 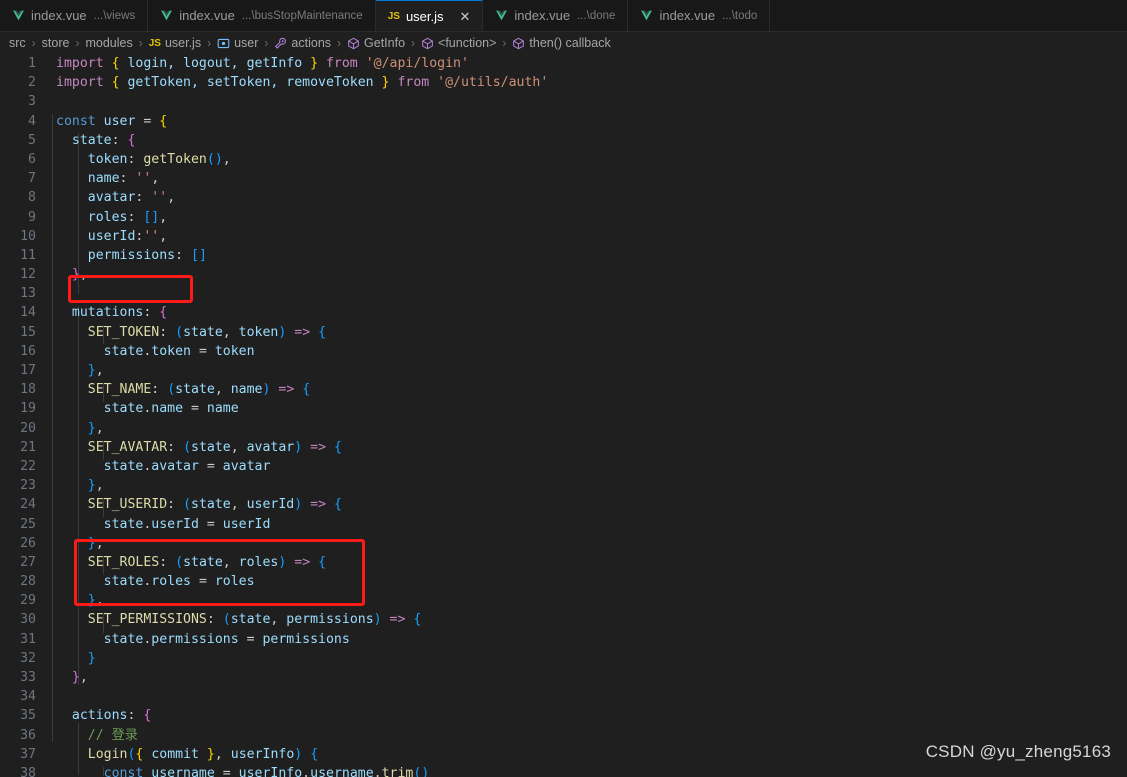 I want to click on code-line: 14 mutations: {, so click(x=563, y=312).